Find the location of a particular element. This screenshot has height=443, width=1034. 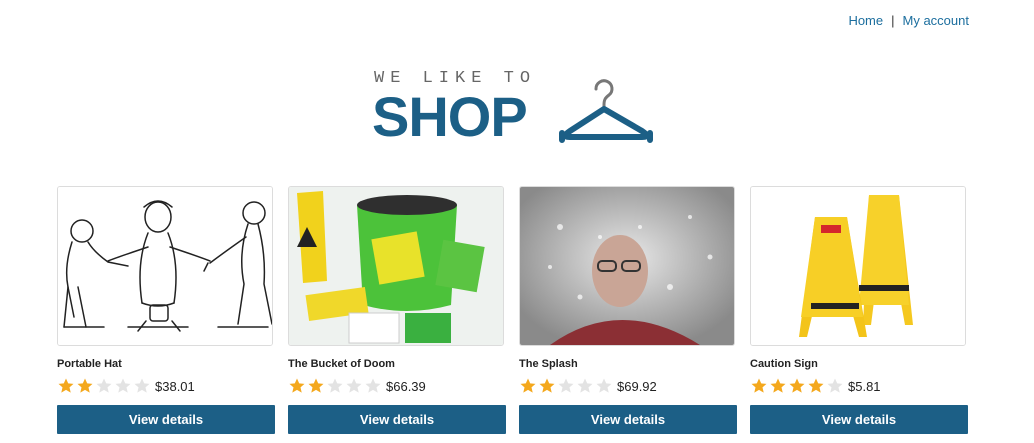

product-price: $66.39 is located at coordinates (406, 386).